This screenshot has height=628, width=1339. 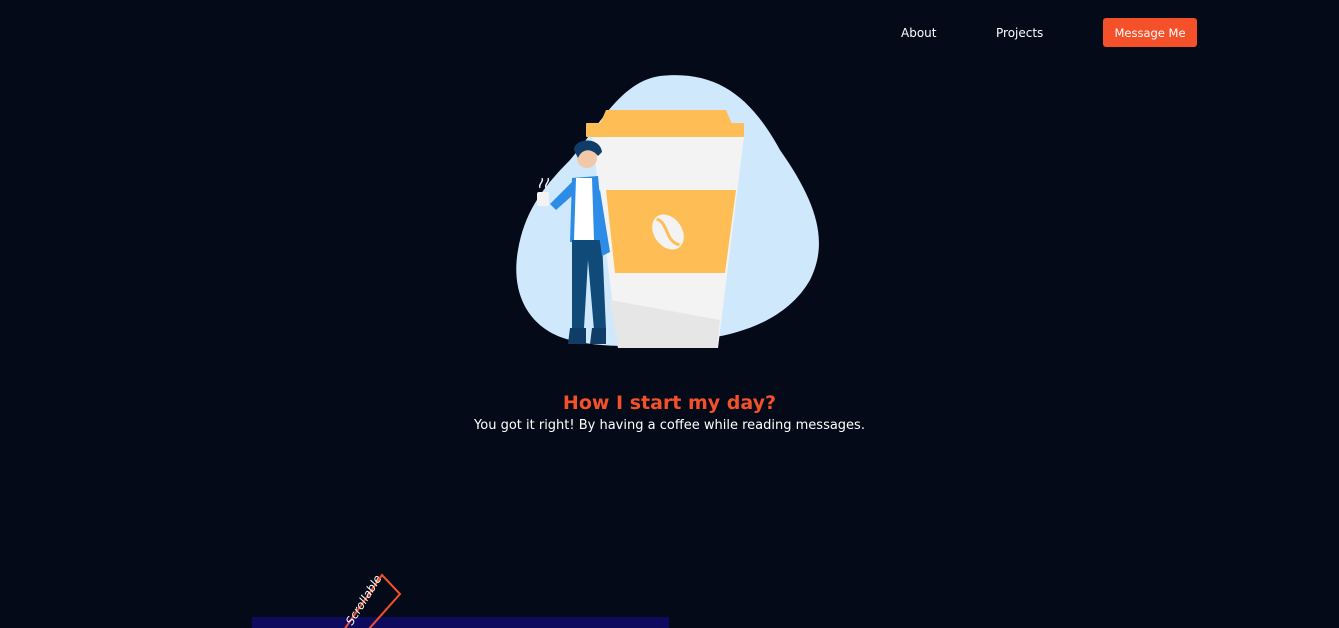 What do you see at coordinates (665, 130) in the screenshot?
I see `cup-lid-rim` at bounding box center [665, 130].